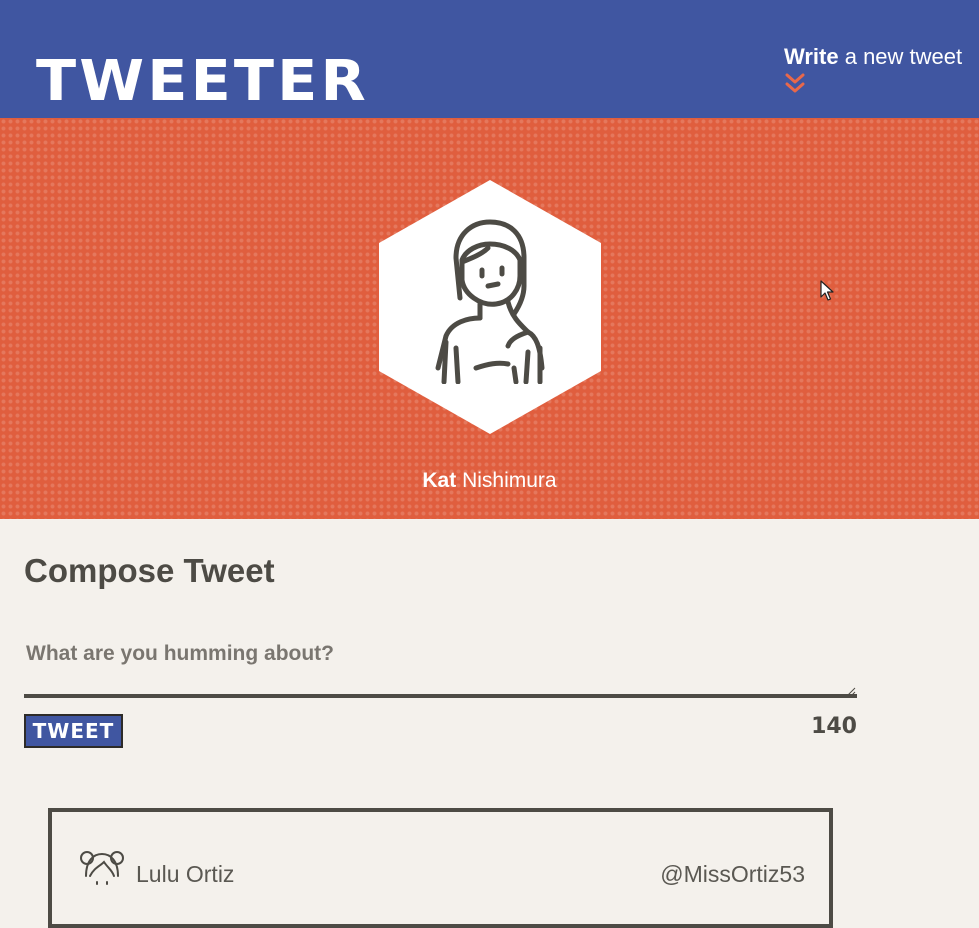 This screenshot has width=979, height=928. Describe the element at coordinates (490, 301) in the screenshot. I see `woman-avatar-icon` at that location.